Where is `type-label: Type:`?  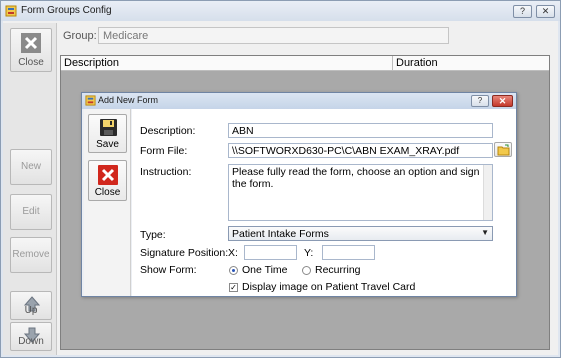
type-label: Type: is located at coordinates (153, 235).